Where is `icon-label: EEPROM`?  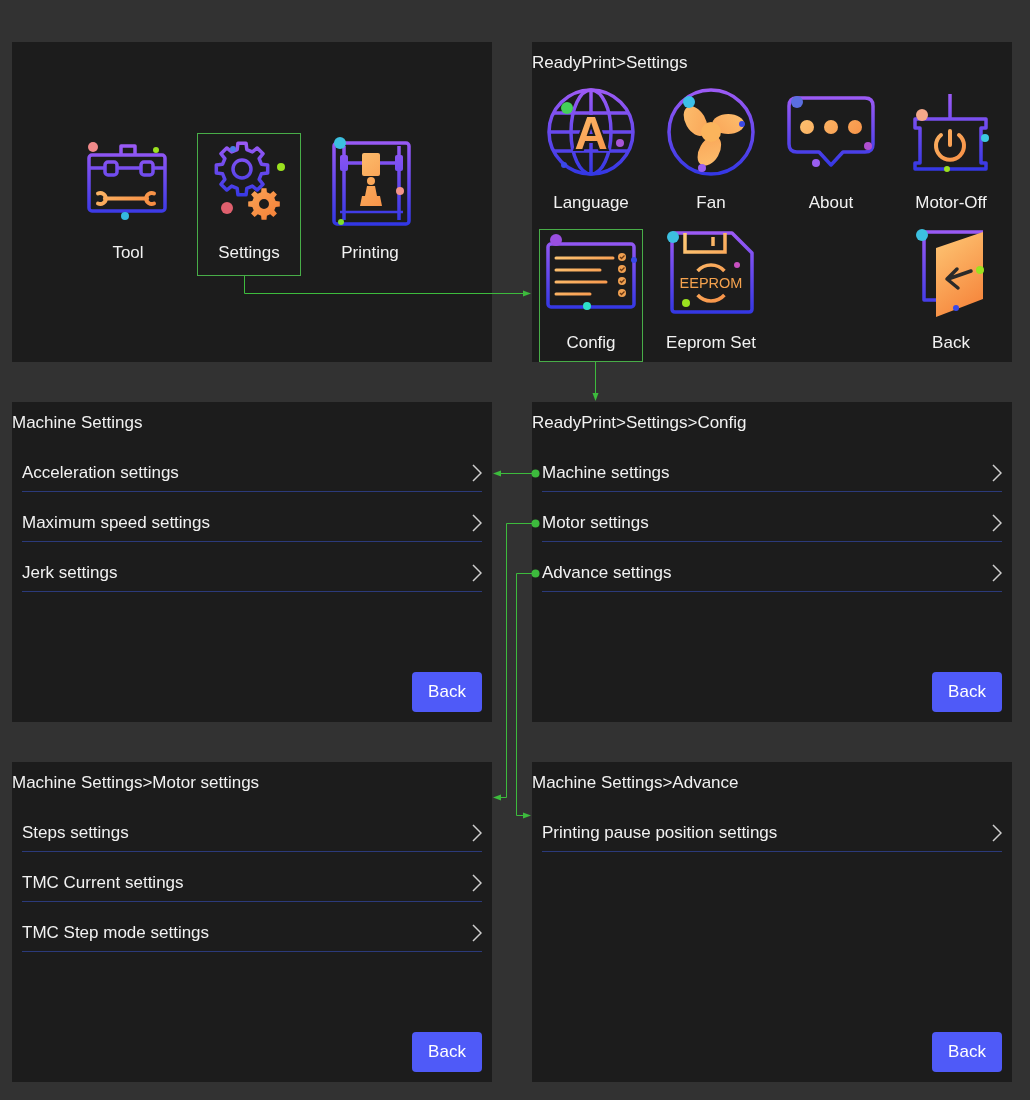 icon-label: EEPROM is located at coordinates (711, 282).